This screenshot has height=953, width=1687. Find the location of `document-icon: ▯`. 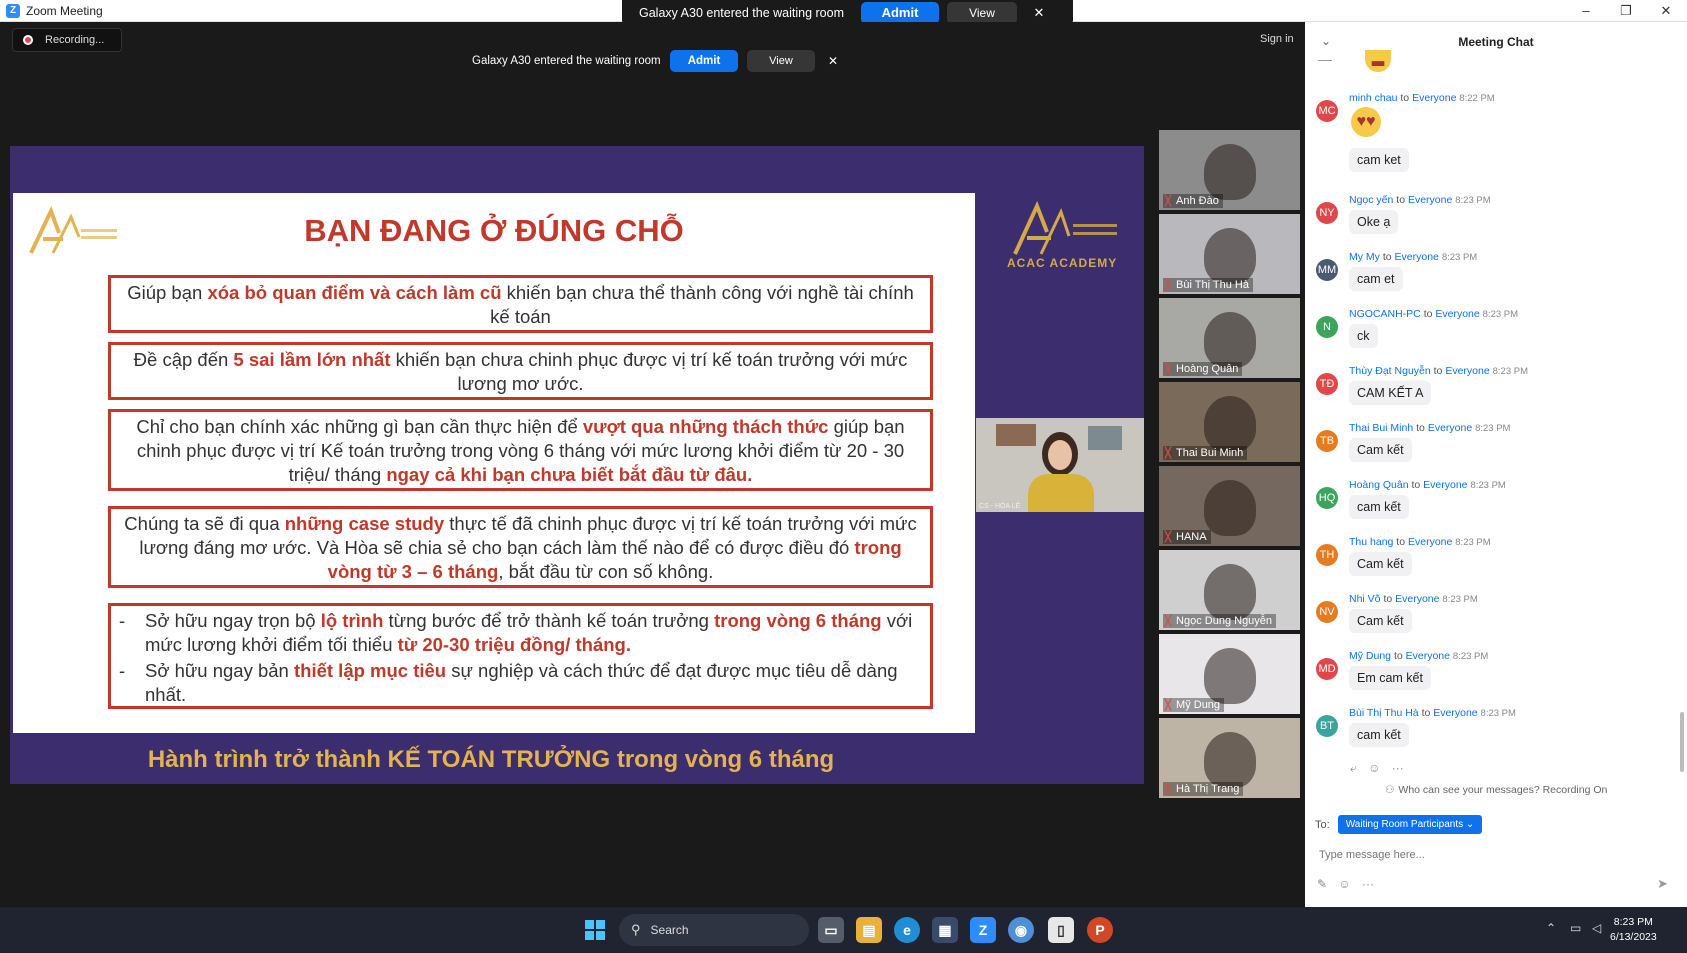

document-icon: ▯ is located at coordinates (1061, 930).